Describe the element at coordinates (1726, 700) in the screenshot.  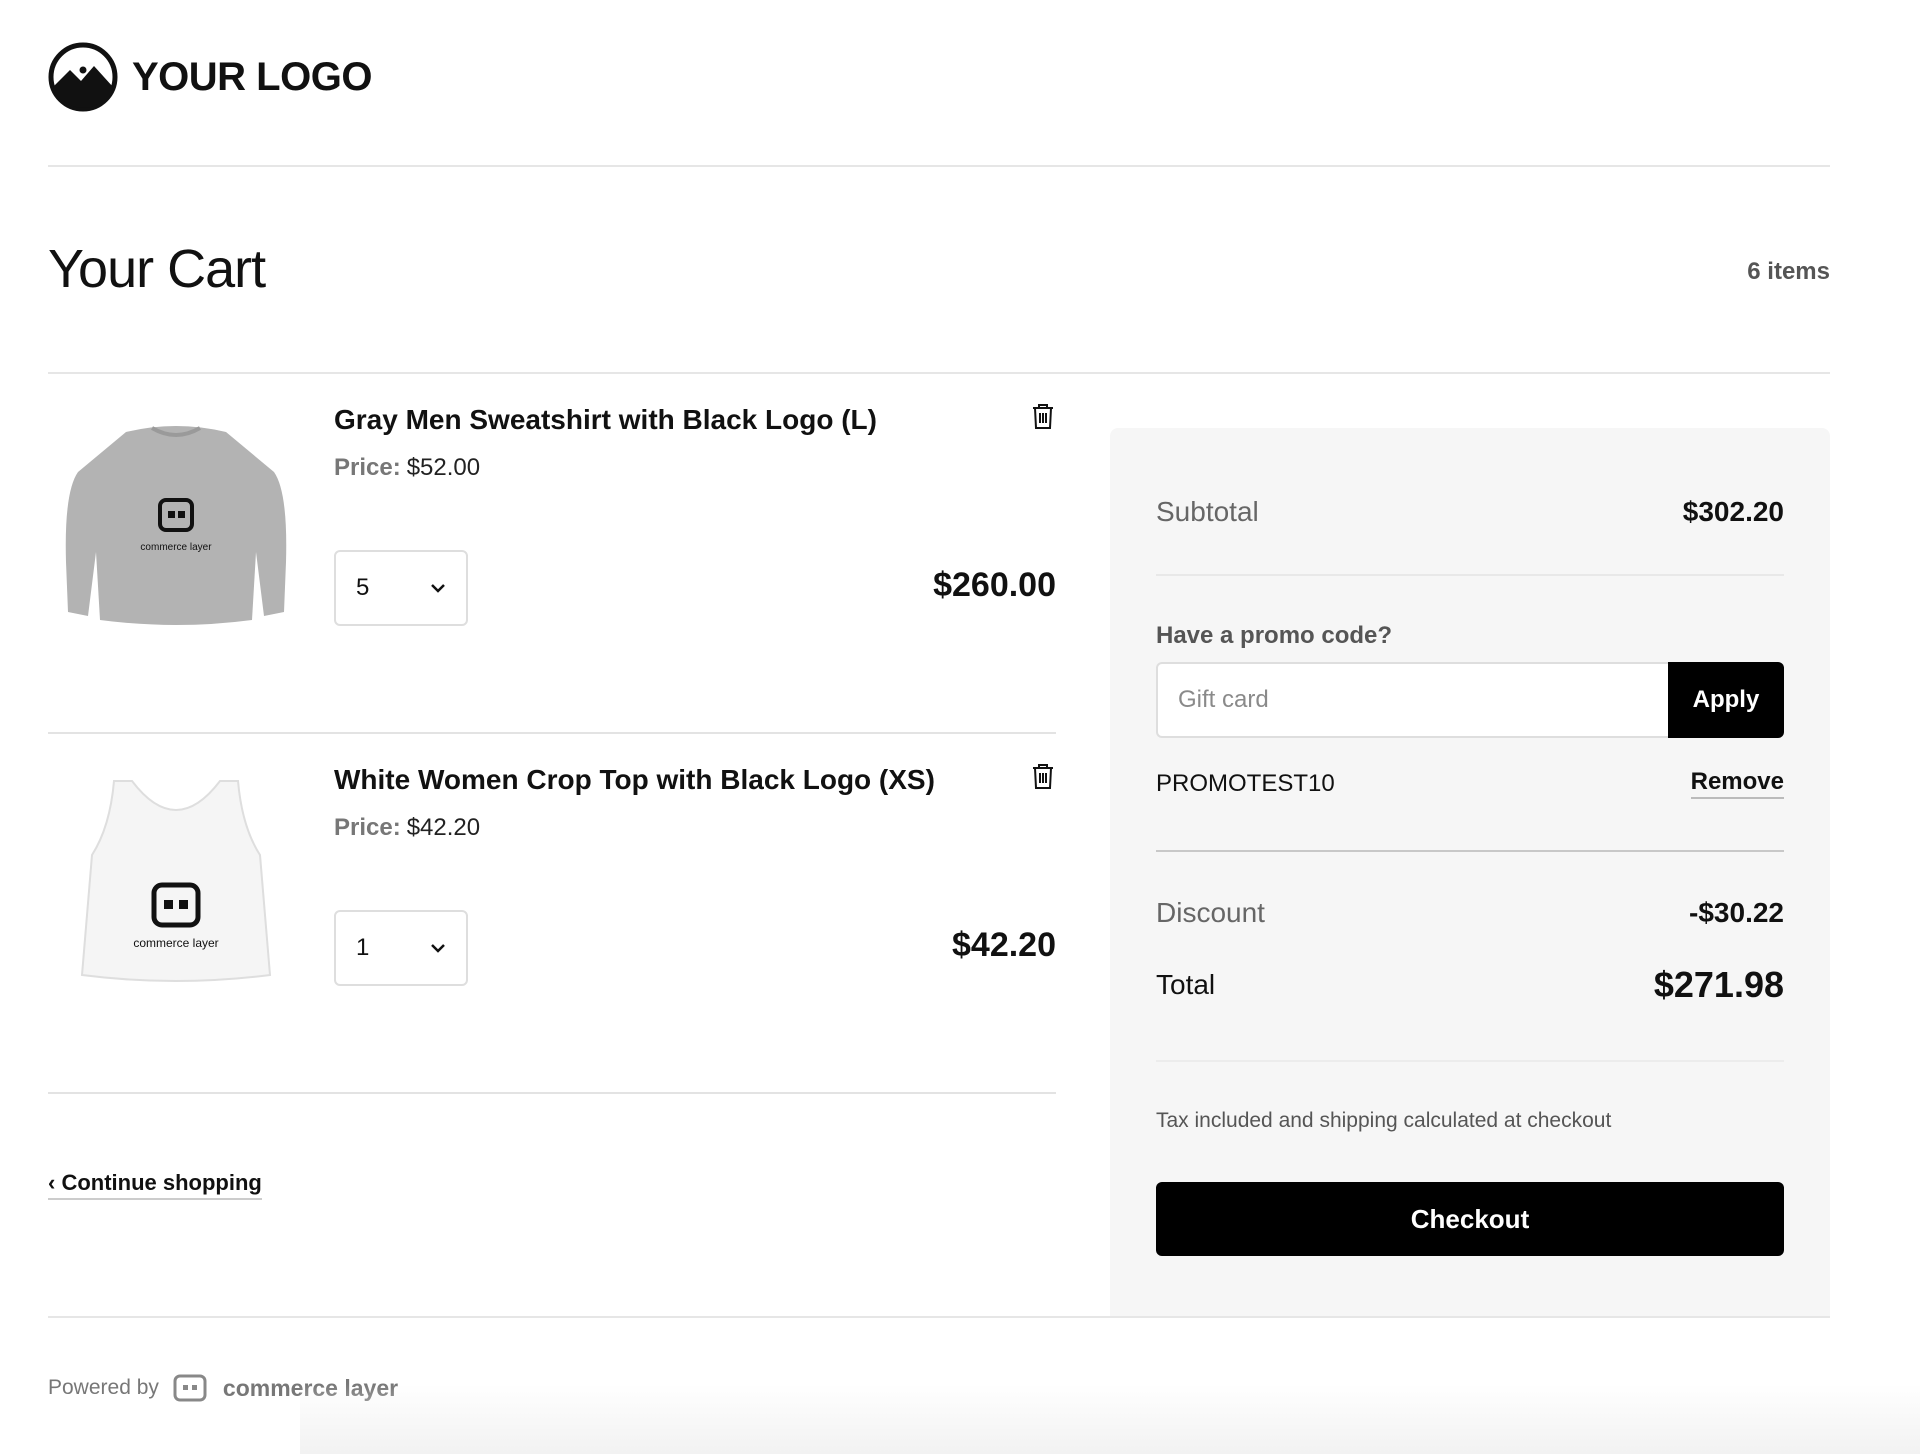
I see `apply-button: Apply` at that location.